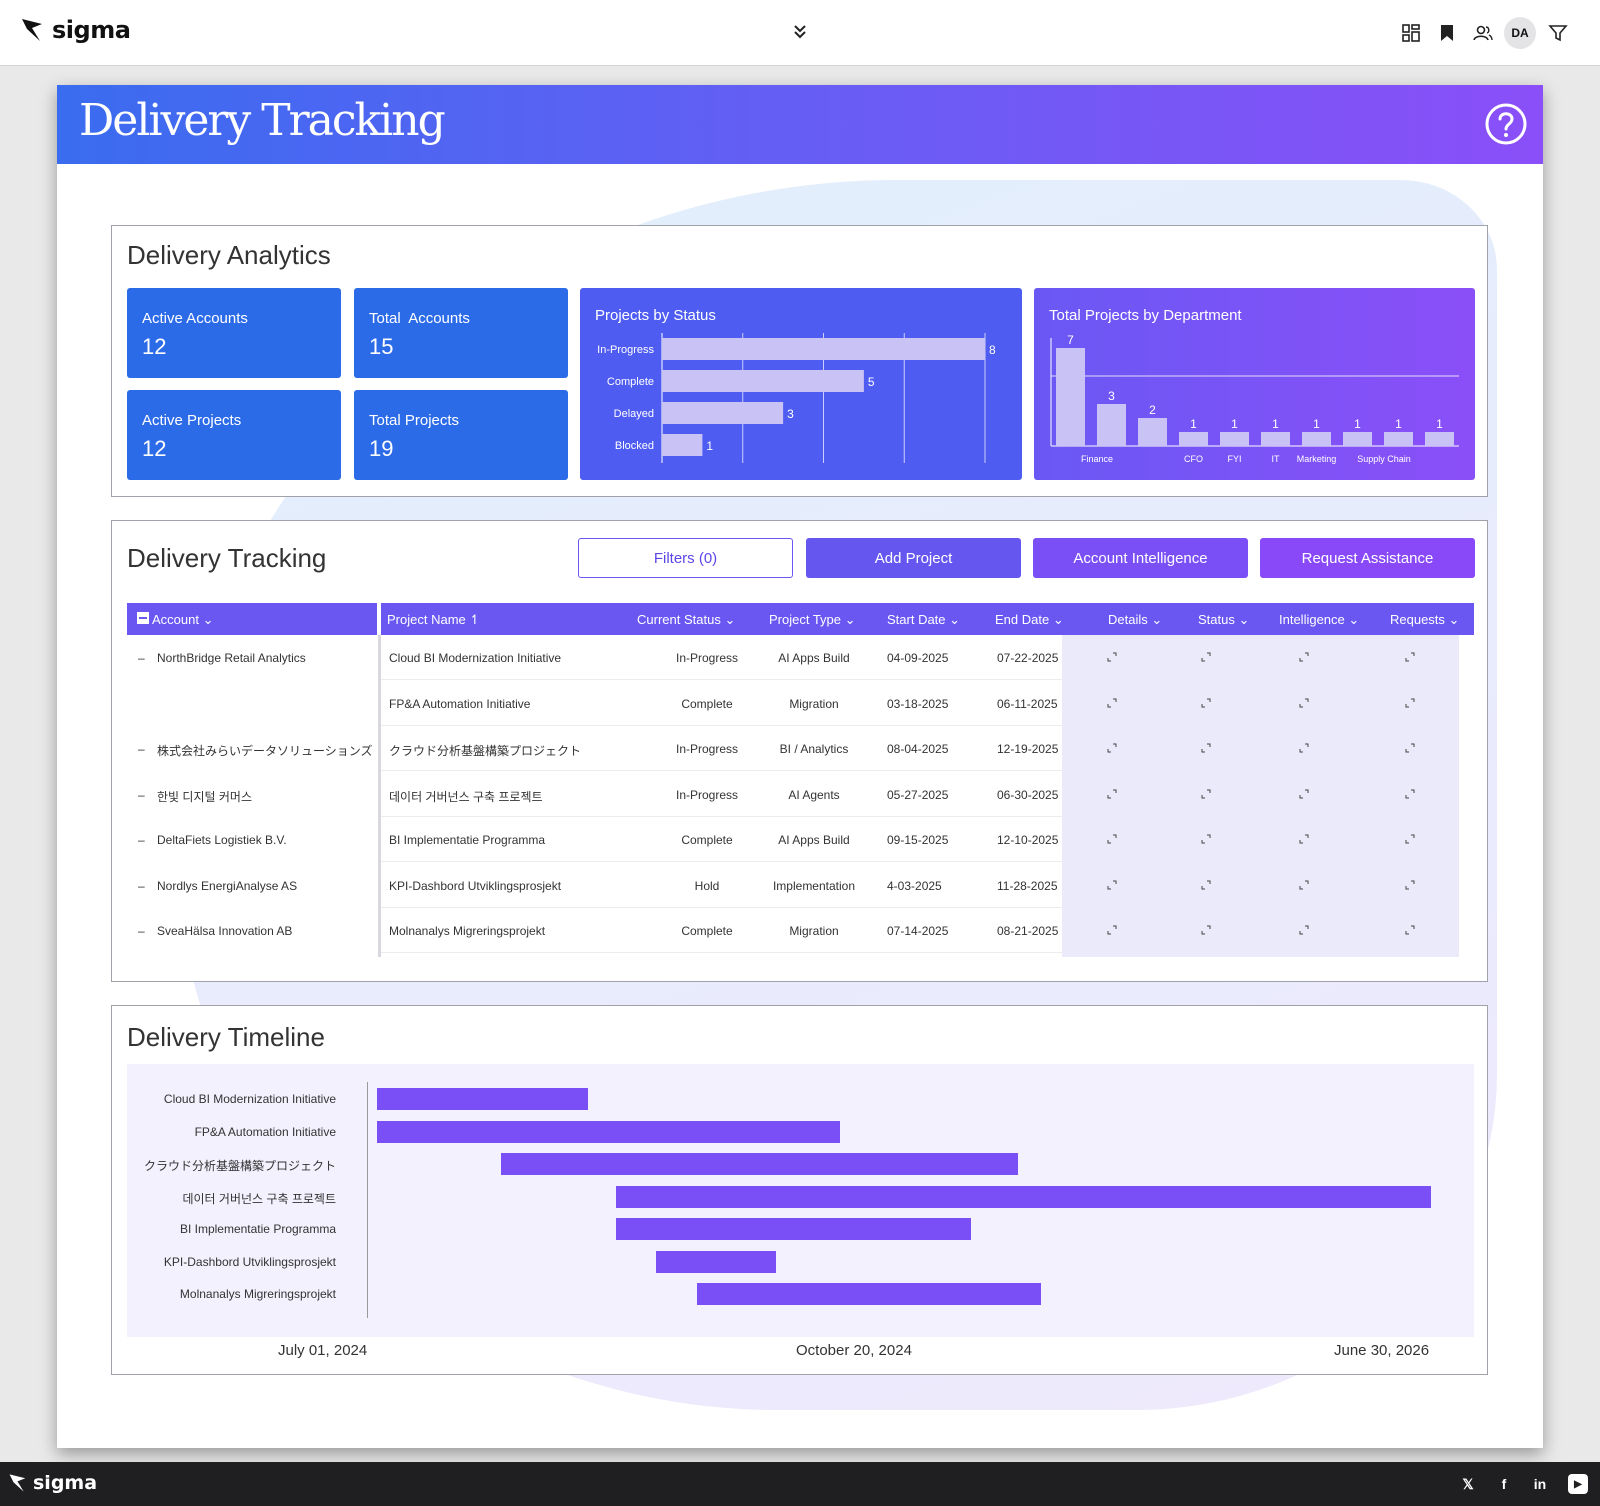 This screenshot has width=1600, height=1506. I want to click on col-account: Account ⌄, so click(183, 620).